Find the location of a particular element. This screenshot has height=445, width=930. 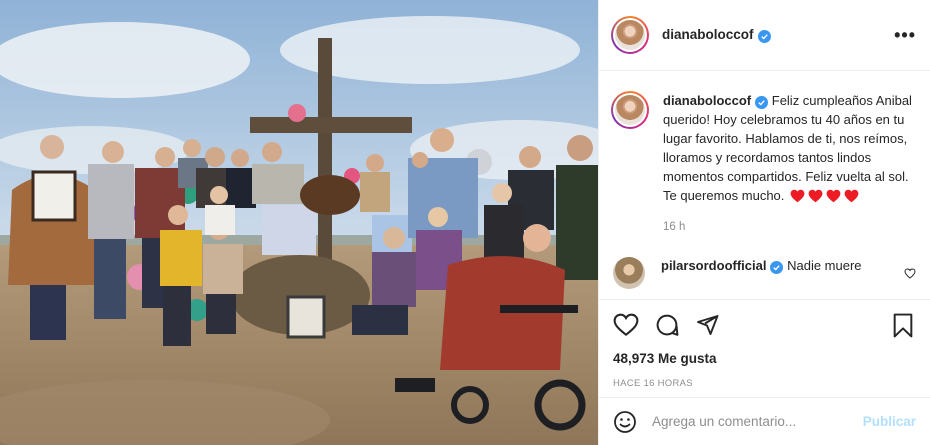

comment-input is located at coordinates (757, 421).